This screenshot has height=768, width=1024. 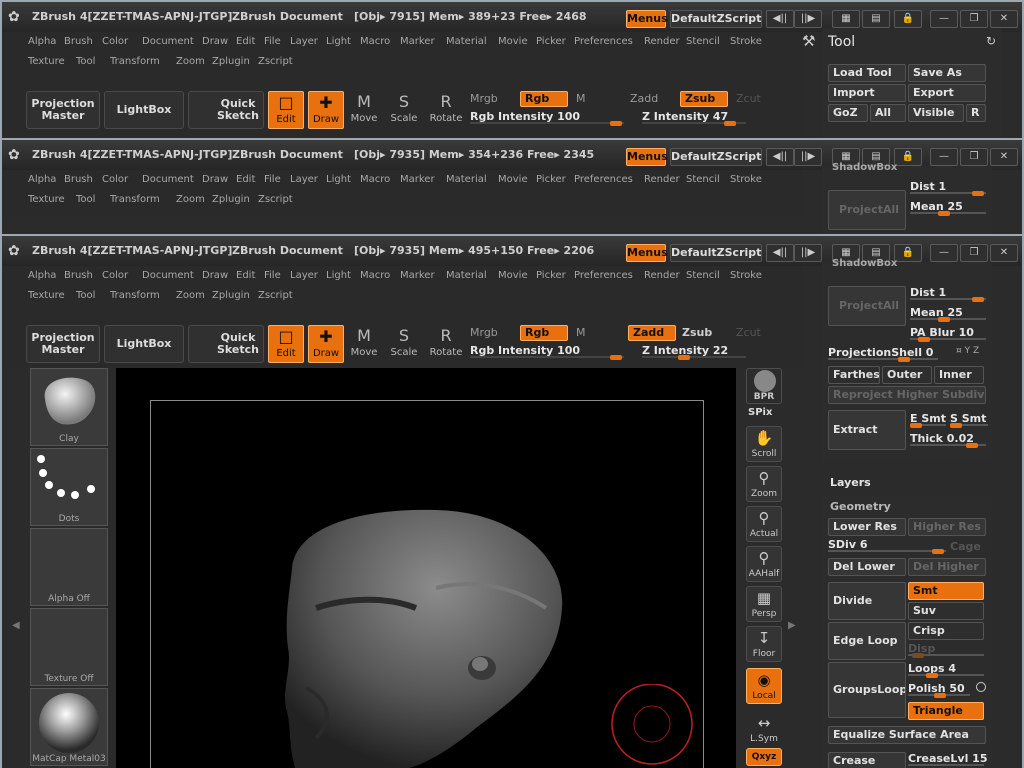 What do you see at coordinates (513, 179) in the screenshot?
I see `menu-movie: Movie` at bounding box center [513, 179].